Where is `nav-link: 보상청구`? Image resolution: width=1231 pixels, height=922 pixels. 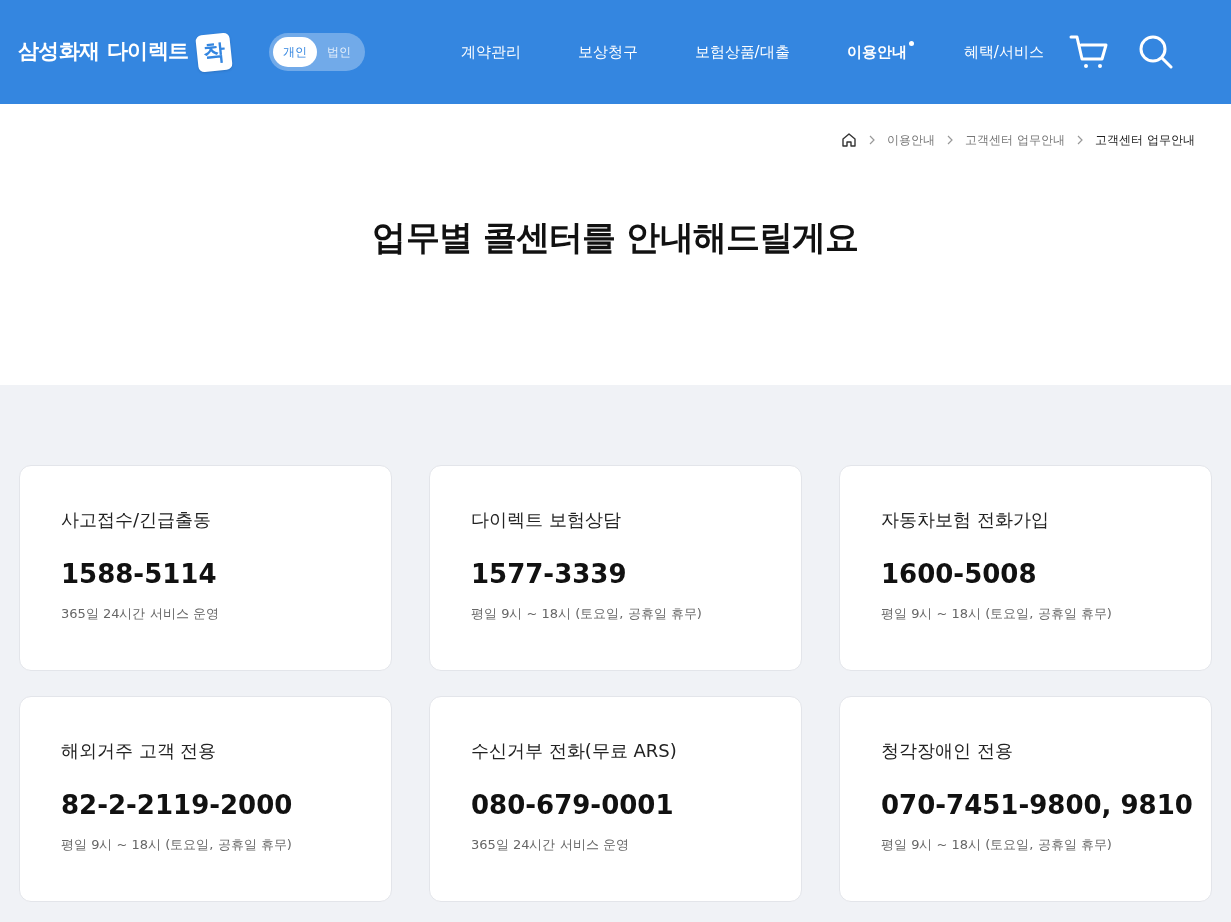
nav-link: 보상청구 is located at coordinates (611, 52).